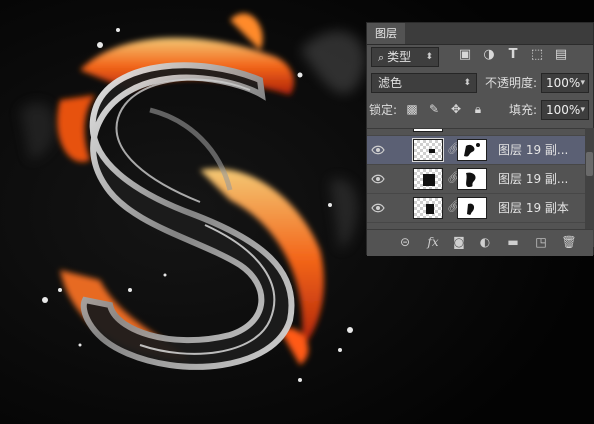 The image size is (594, 424). Describe the element at coordinates (489, 55) in the screenshot. I see `adjustment-filter-icon: ◑` at that location.